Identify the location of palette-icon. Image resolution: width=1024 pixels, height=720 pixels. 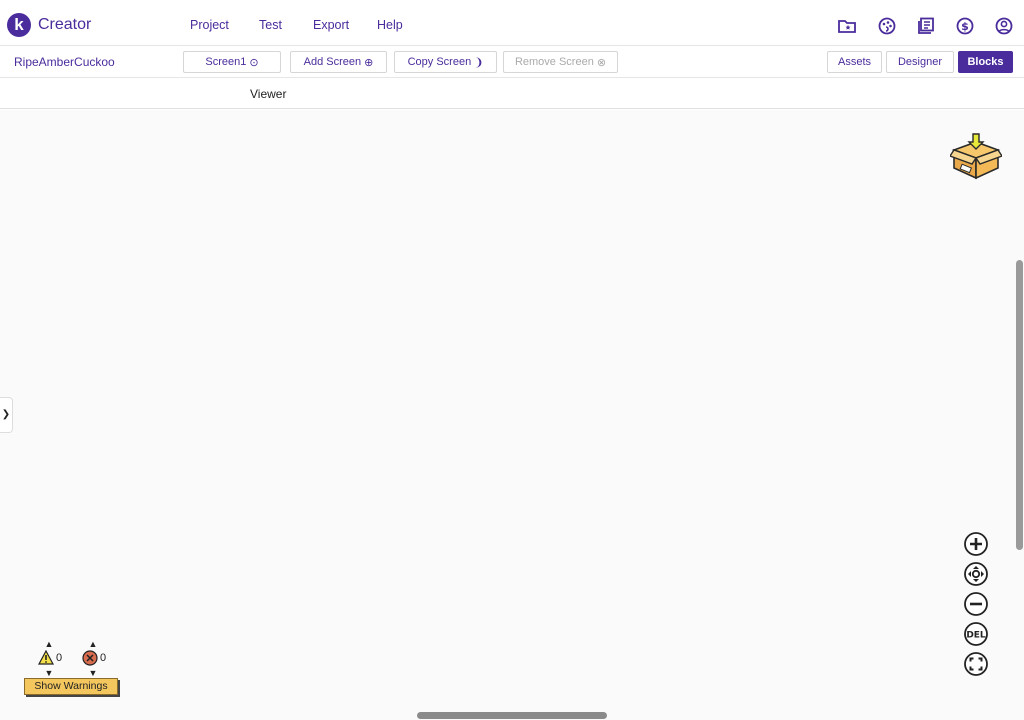
(887, 26).